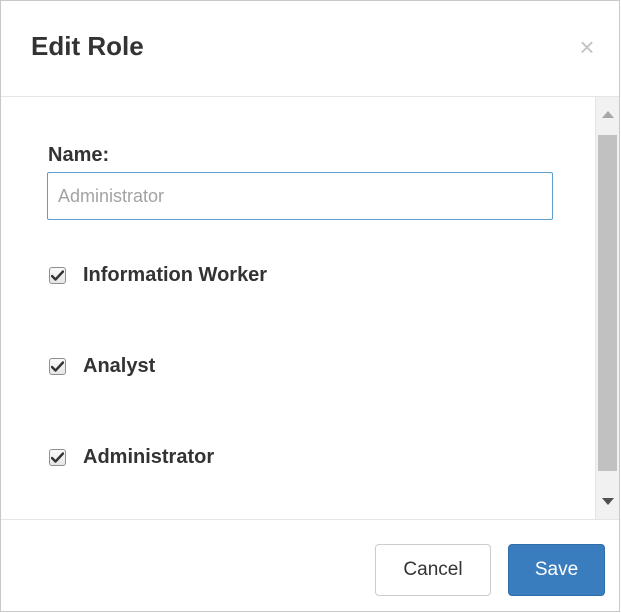 This screenshot has width=621, height=613. I want to click on save-button: Save, so click(556, 570).